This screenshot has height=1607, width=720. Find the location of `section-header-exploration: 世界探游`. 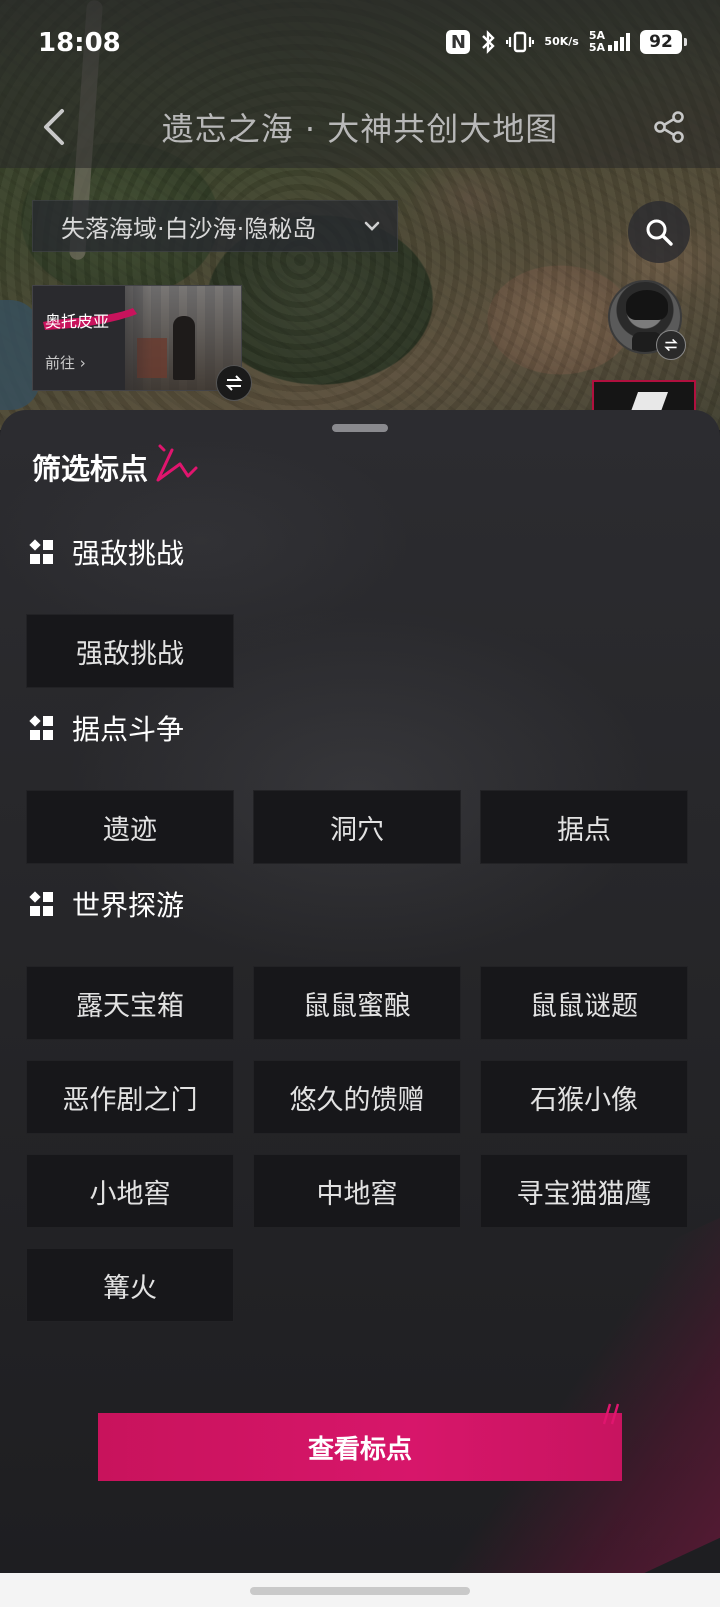

section-header-exploration: 世界探游 is located at coordinates (107, 904).